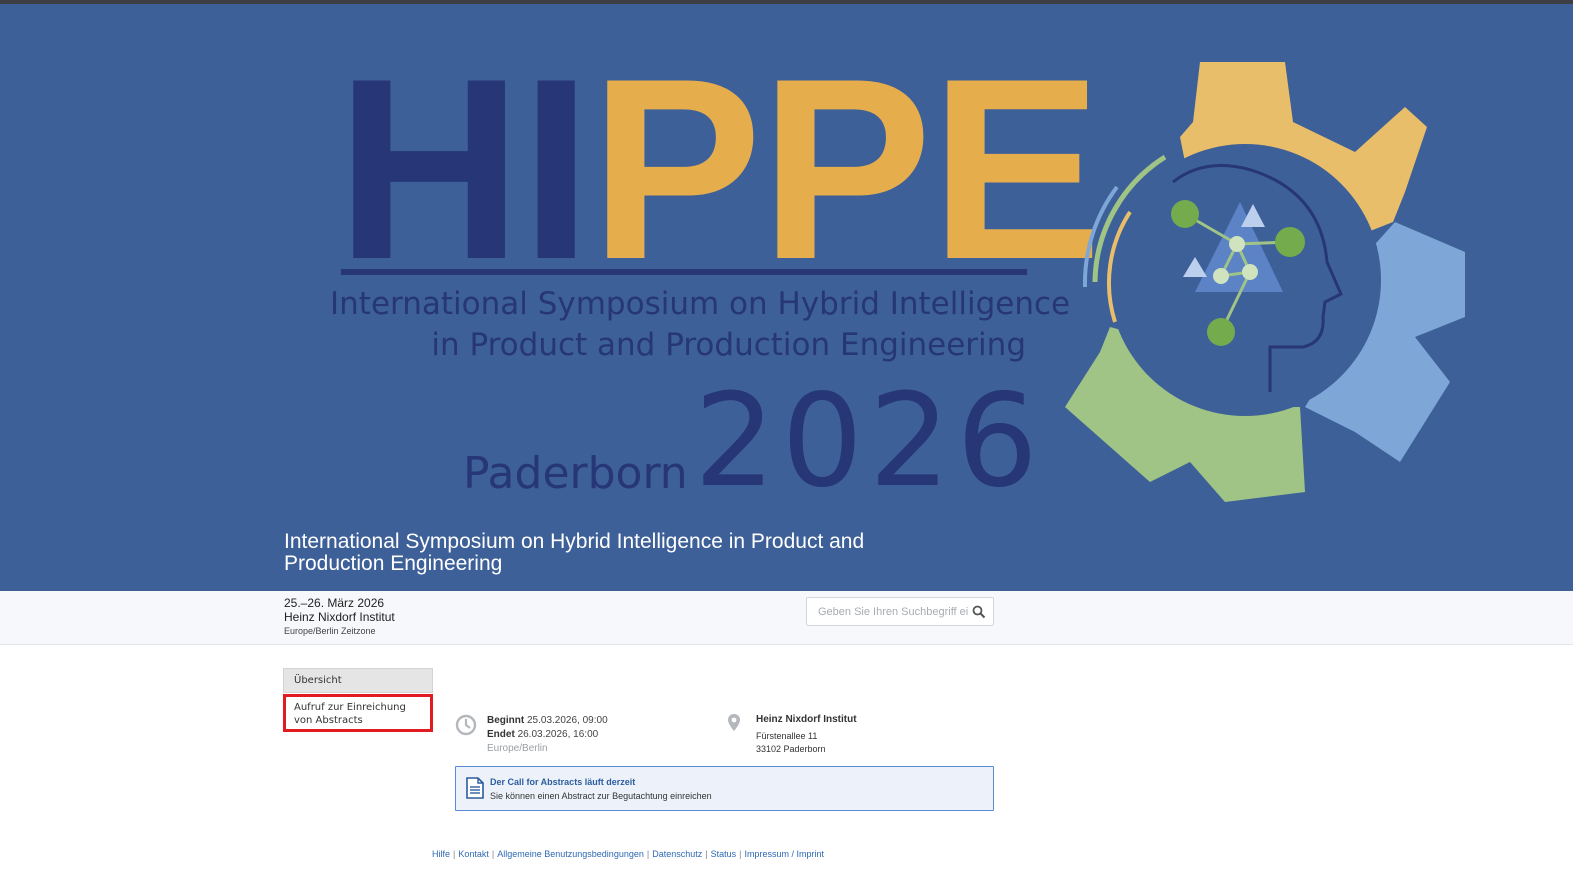 The image size is (1573, 886). What do you see at coordinates (734, 722) in the screenshot?
I see `map-pin-icon` at bounding box center [734, 722].